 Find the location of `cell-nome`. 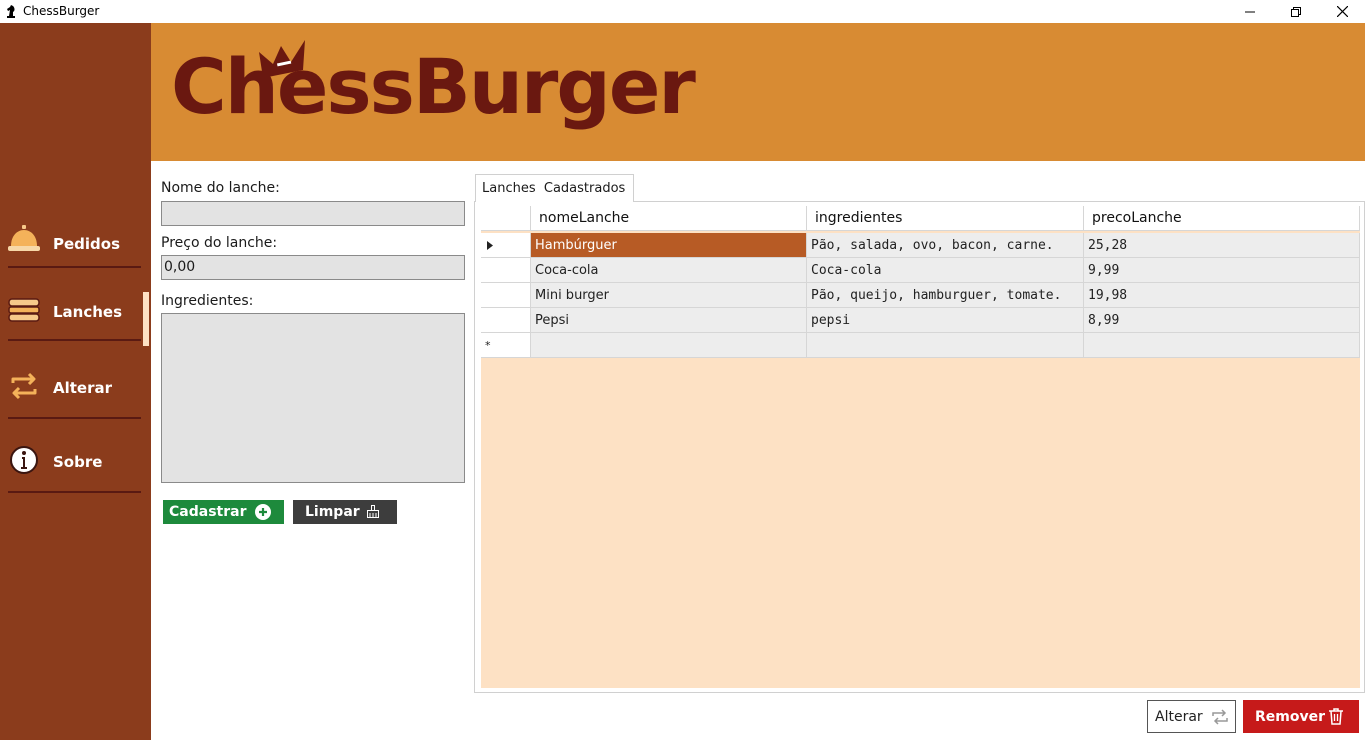

cell-nome is located at coordinates (669, 345).